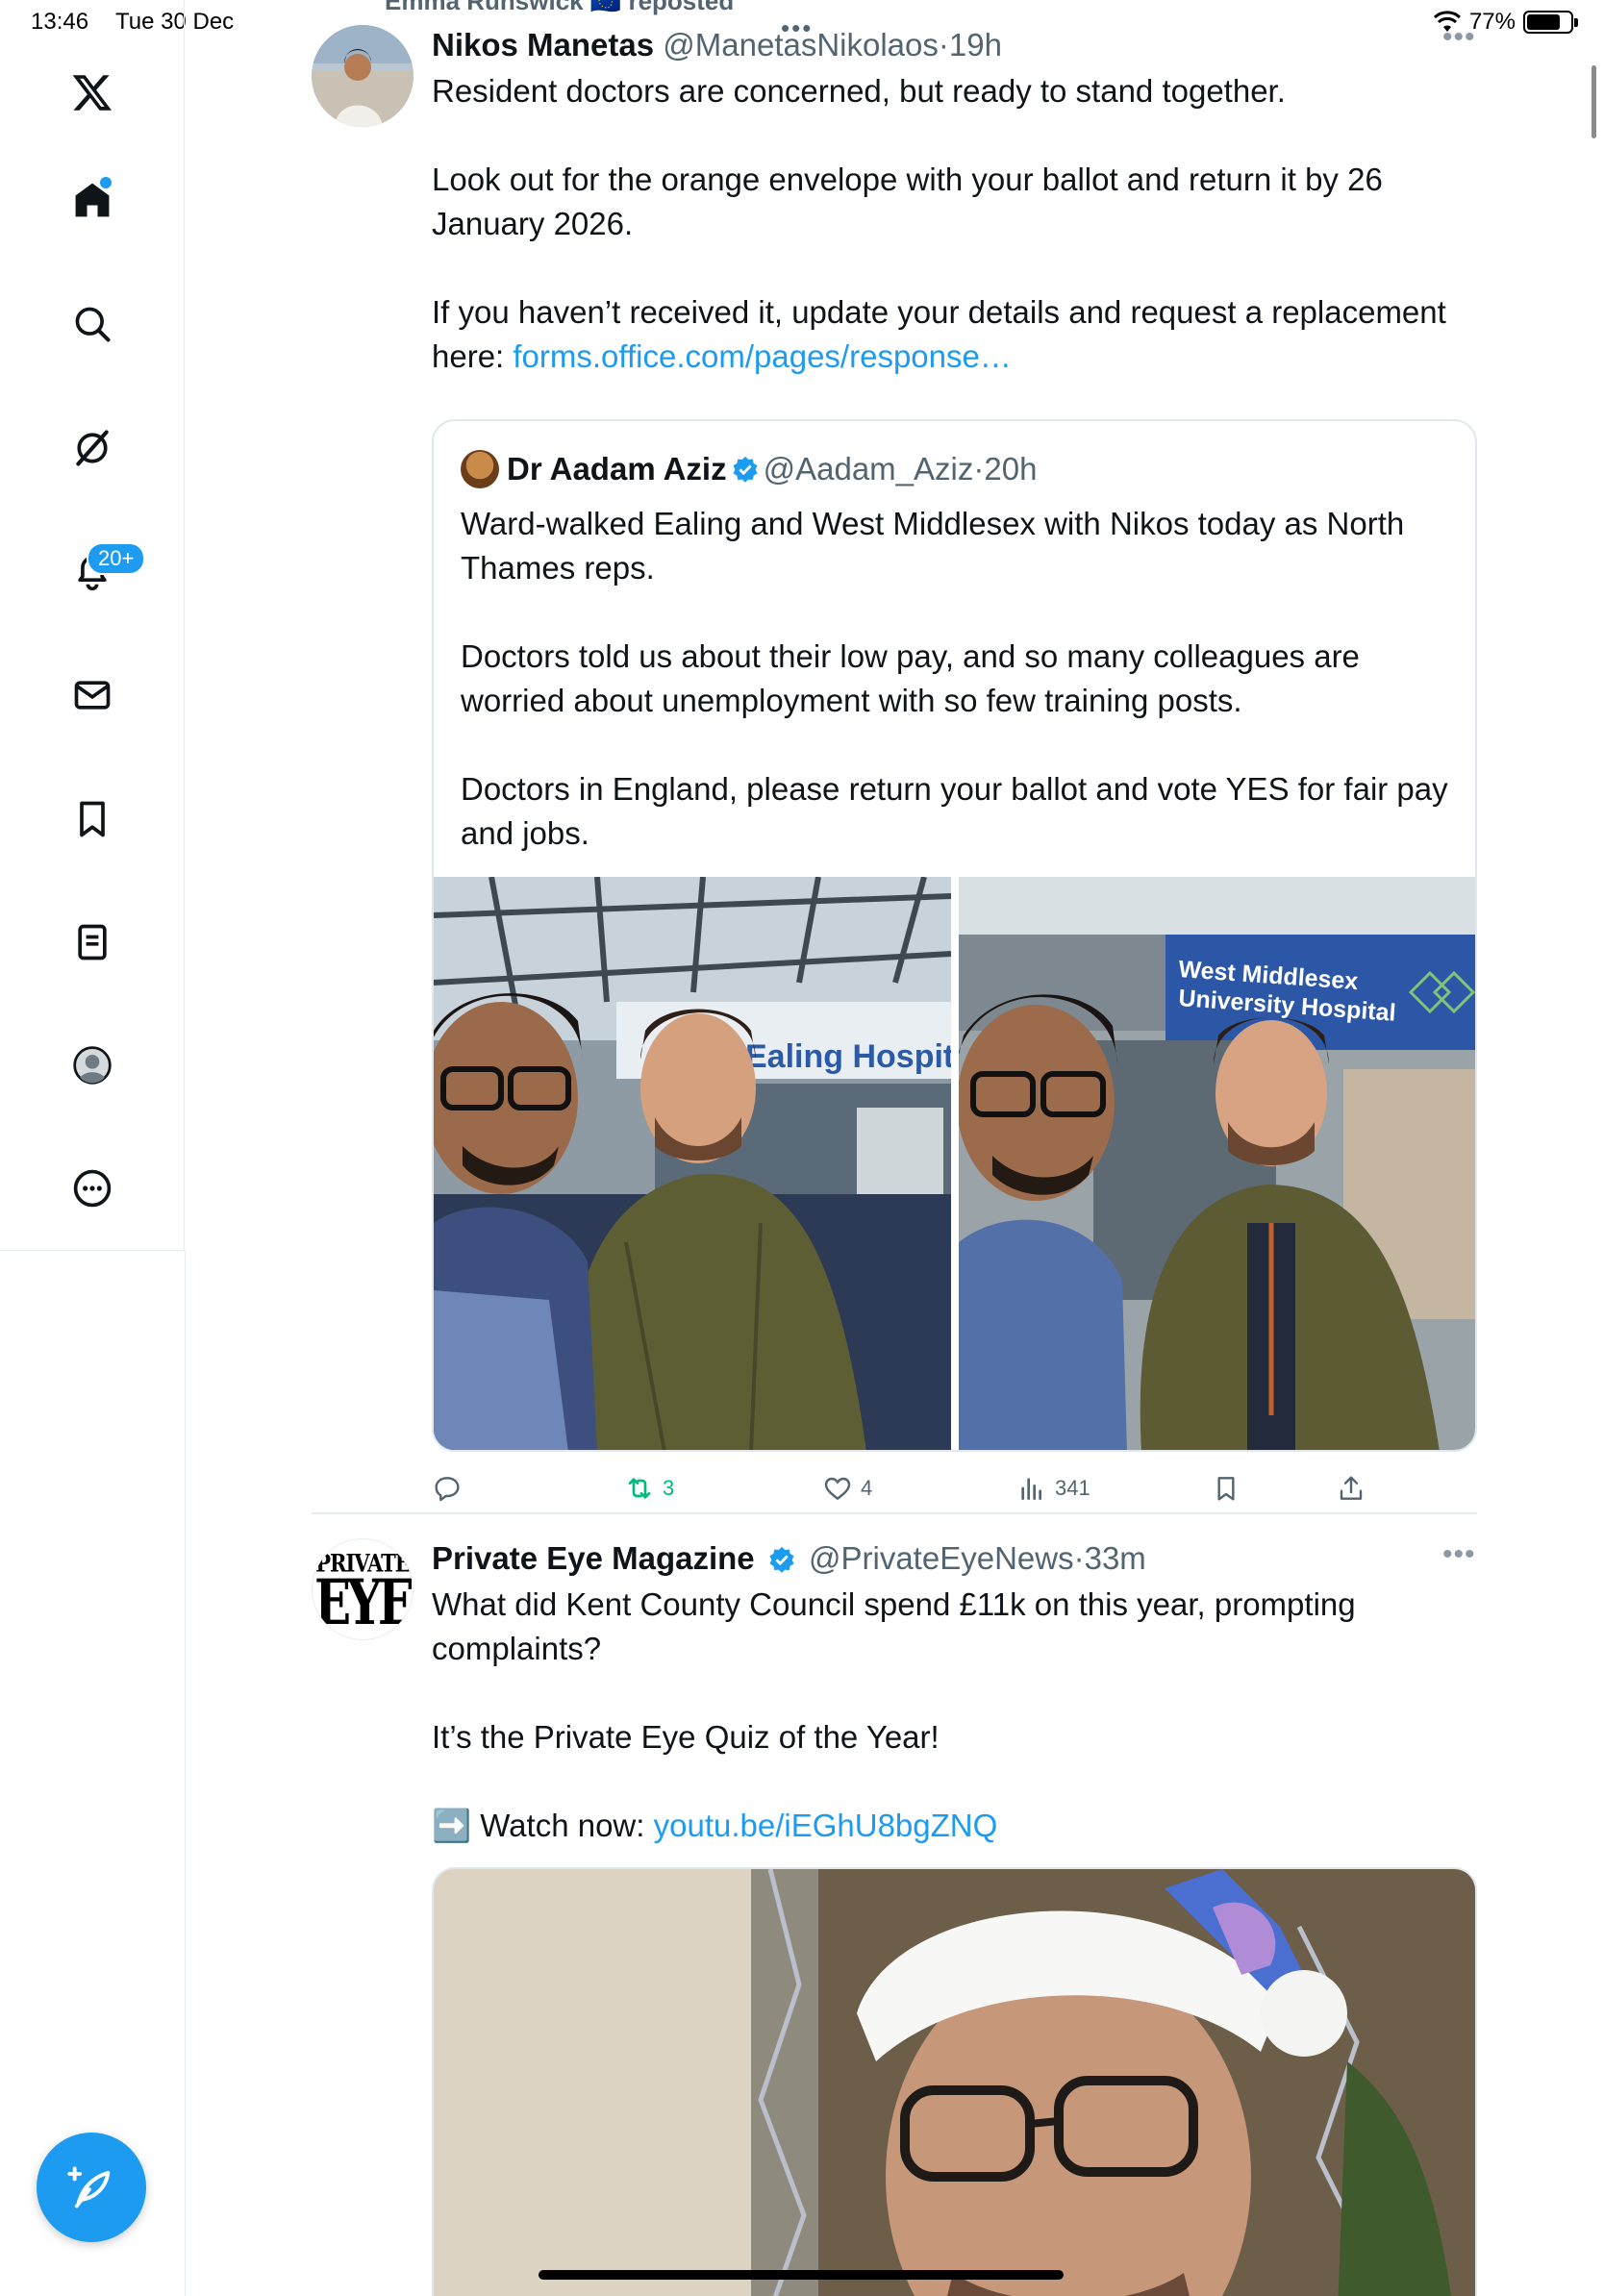 The image size is (1604, 2296). I want to click on mail-icon, so click(92, 695).